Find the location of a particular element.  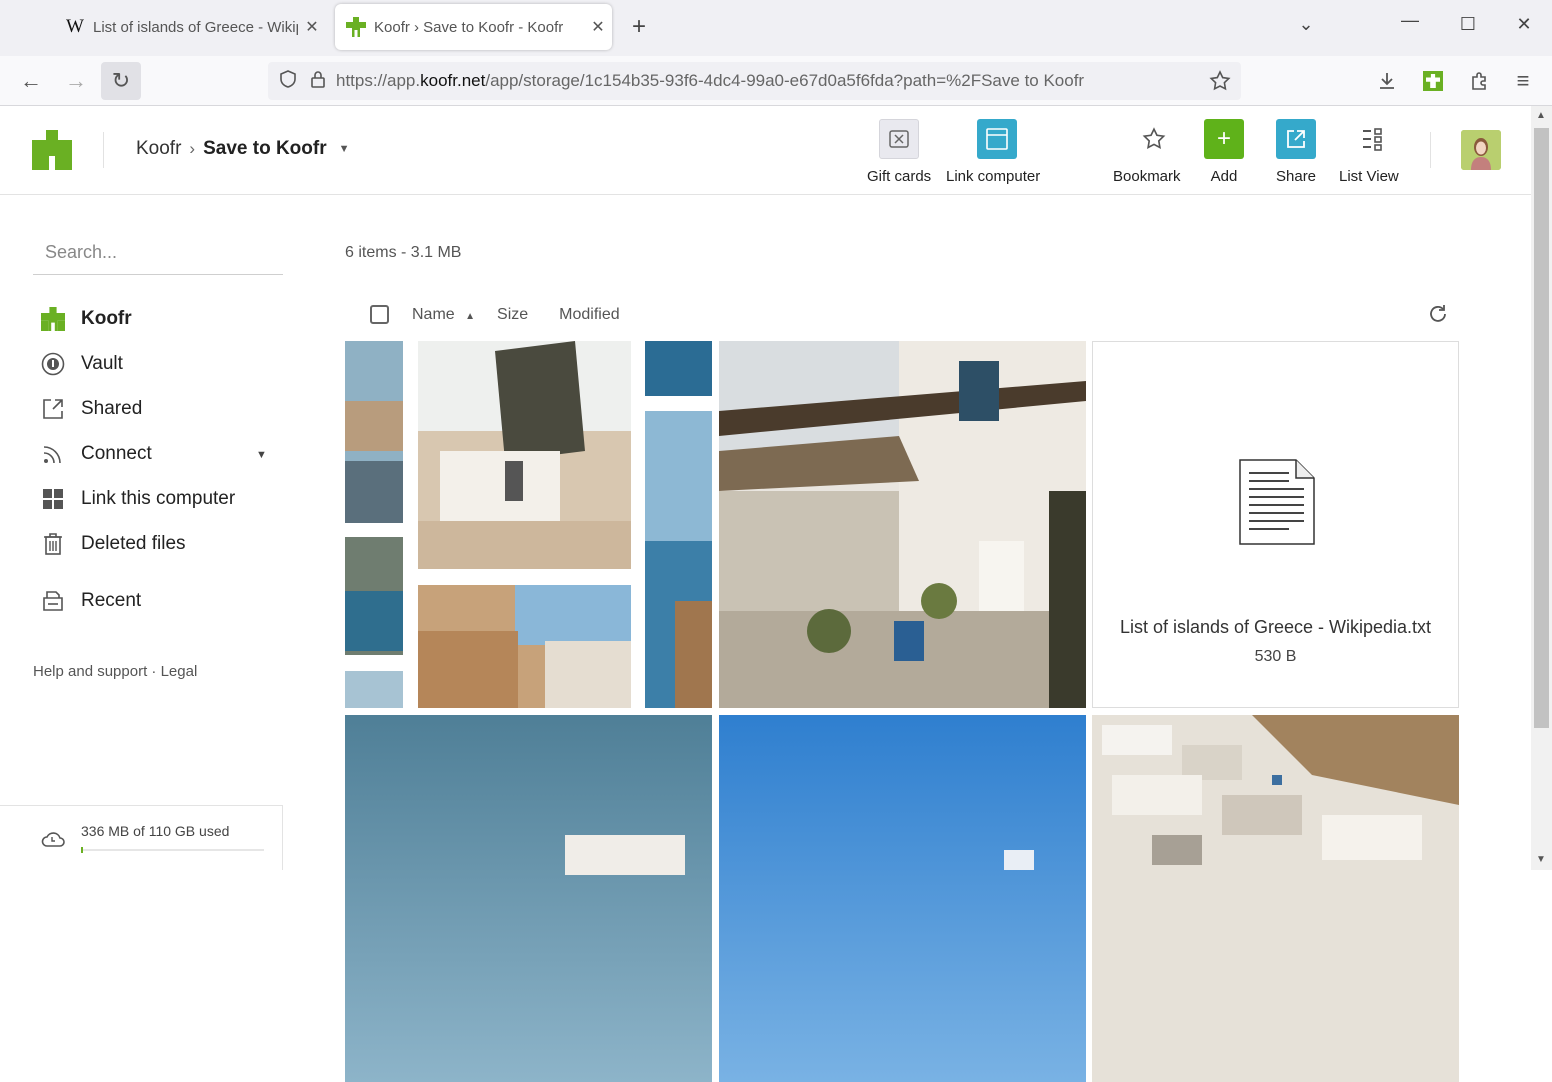

menu-icon: ≡ is located at coordinates (1523, 81).